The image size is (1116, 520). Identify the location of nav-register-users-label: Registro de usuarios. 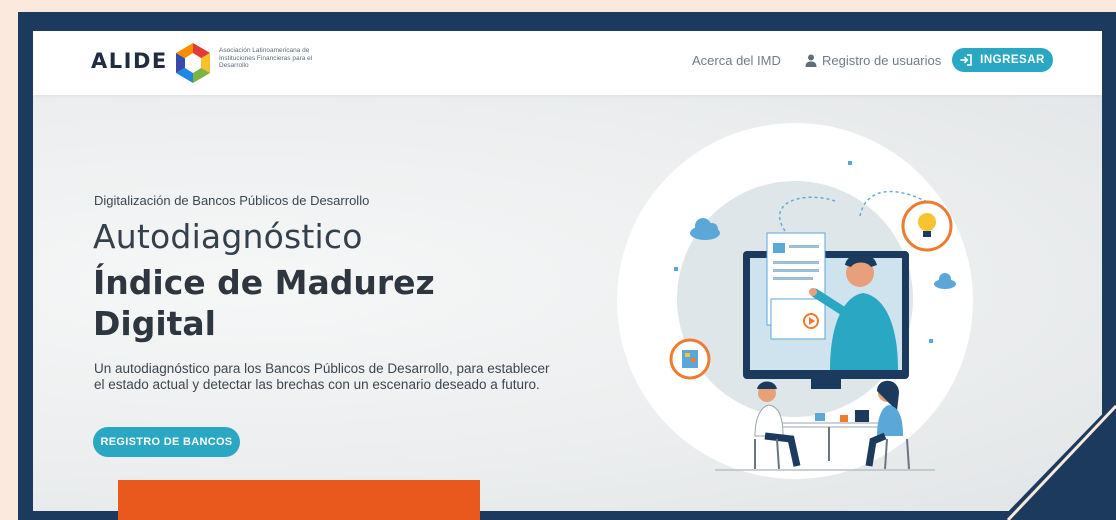
(882, 60).